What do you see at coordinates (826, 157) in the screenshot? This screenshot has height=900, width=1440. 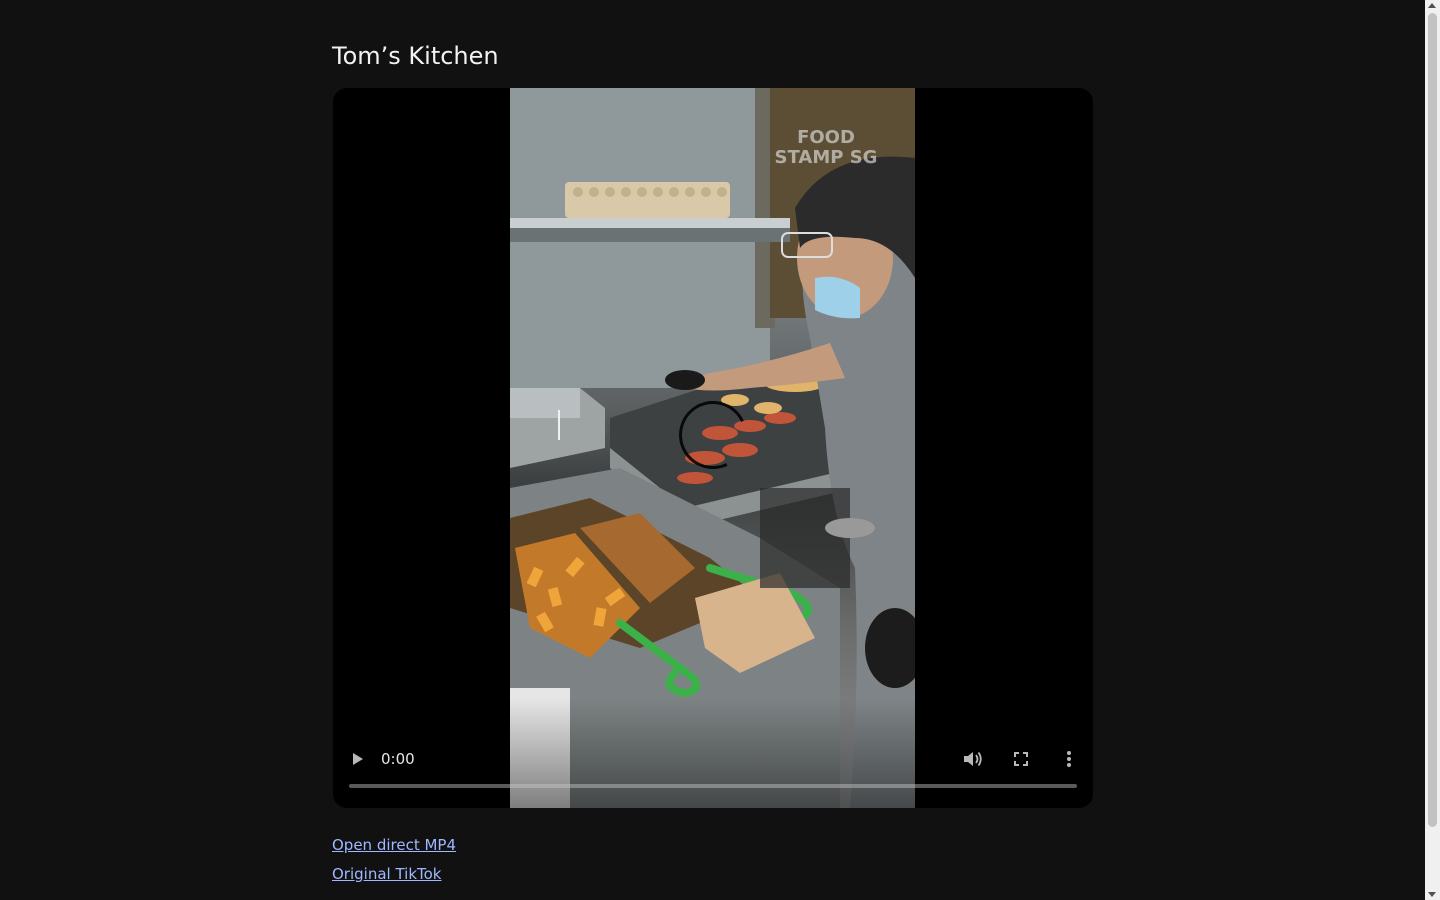 I see `watermark-line-2: STAMP SG` at bounding box center [826, 157].